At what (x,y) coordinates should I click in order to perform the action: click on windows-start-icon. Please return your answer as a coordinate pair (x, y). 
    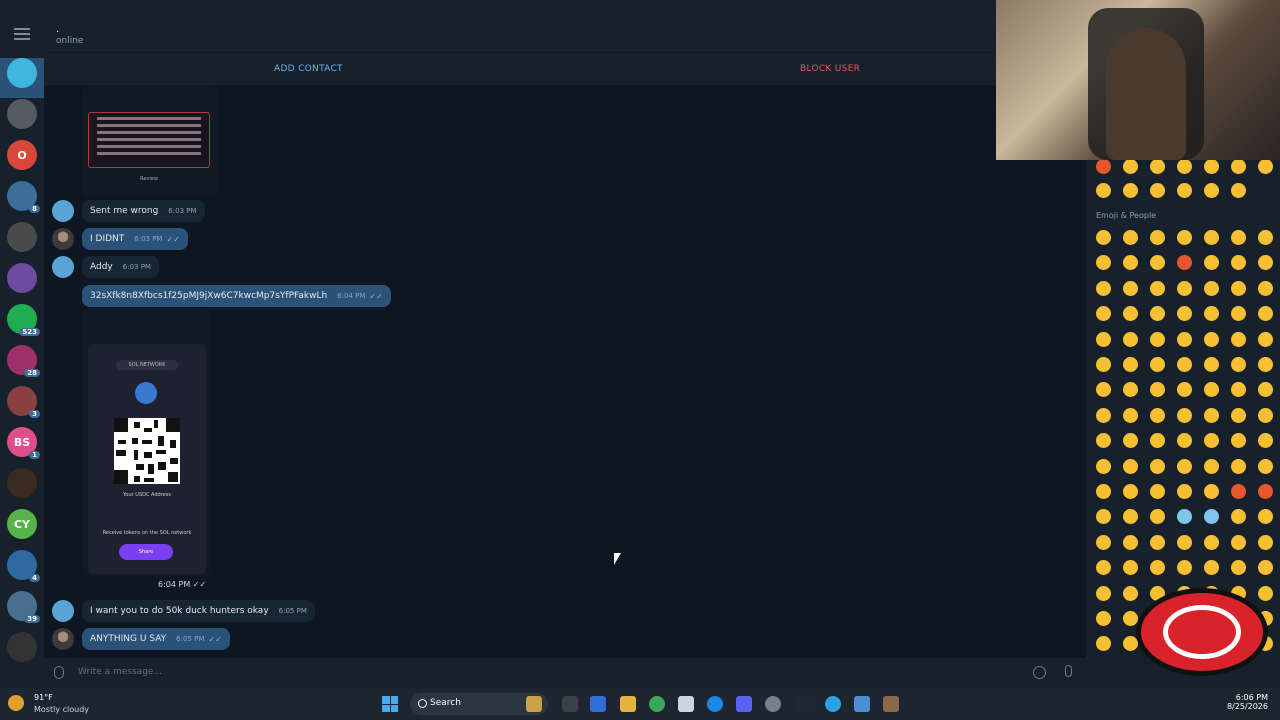
    Looking at the image, I should click on (390, 704).